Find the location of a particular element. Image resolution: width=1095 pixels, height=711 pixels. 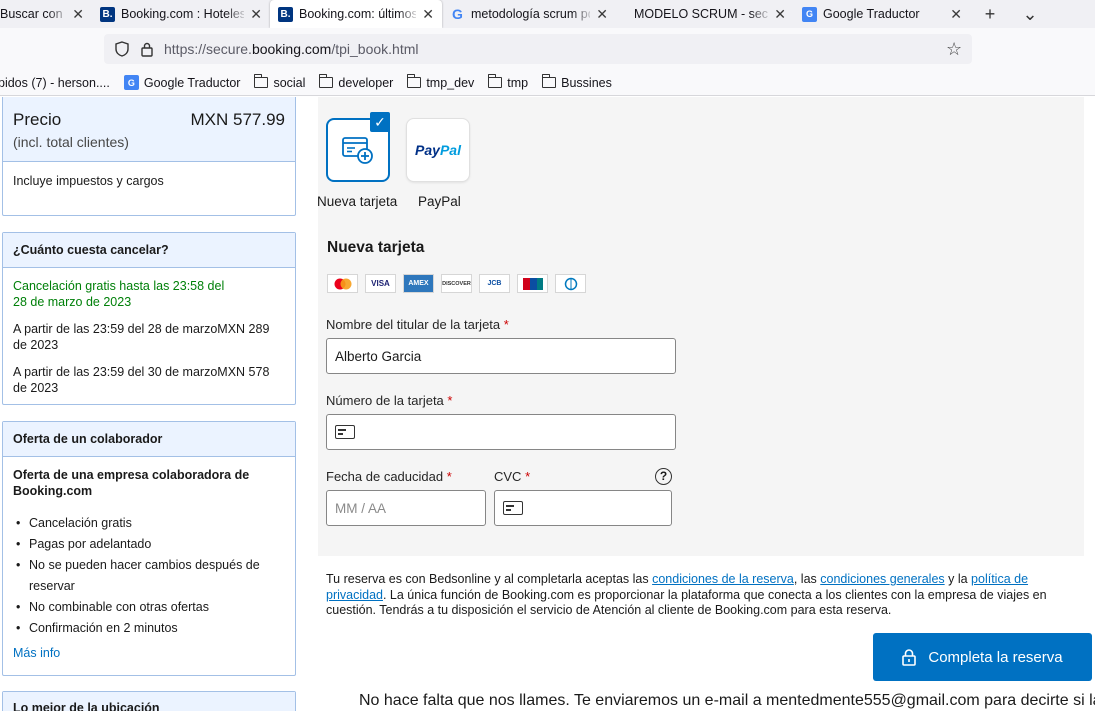

expiry-label: Fecha de caducidad * is located at coordinates (389, 476).